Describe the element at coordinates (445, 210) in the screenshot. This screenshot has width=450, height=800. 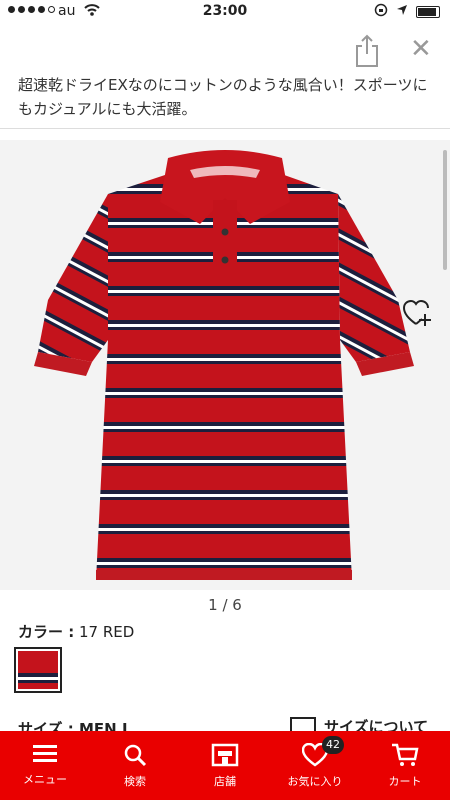
I see `scrollbar` at that location.